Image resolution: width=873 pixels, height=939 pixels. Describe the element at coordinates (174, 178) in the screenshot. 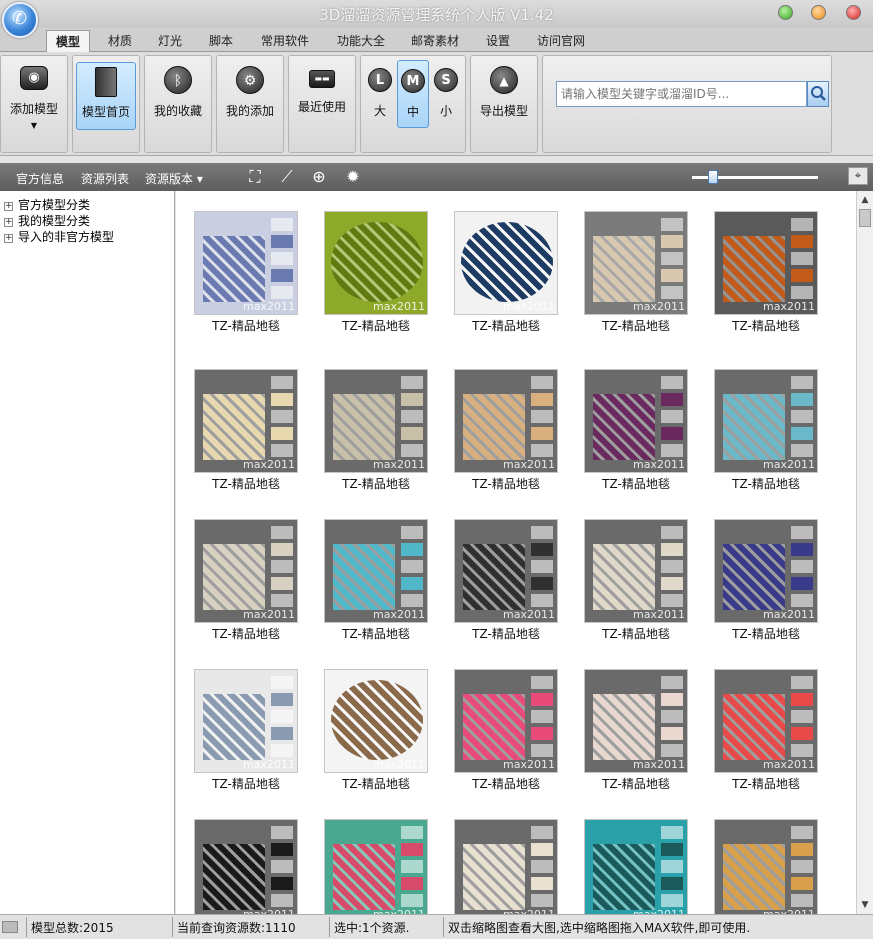

I see `resource-version-dropdown: 资源版本 ▾` at that location.